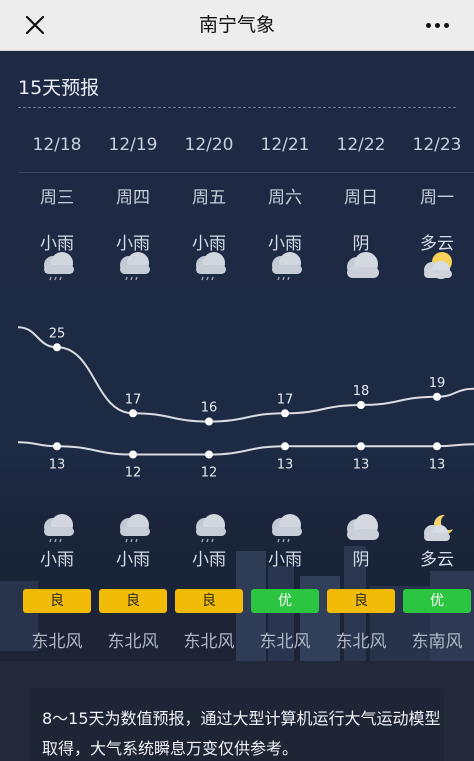 This screenshot has height=761, width=474. I want to click on night-condition: 阴, so click(361, 560).